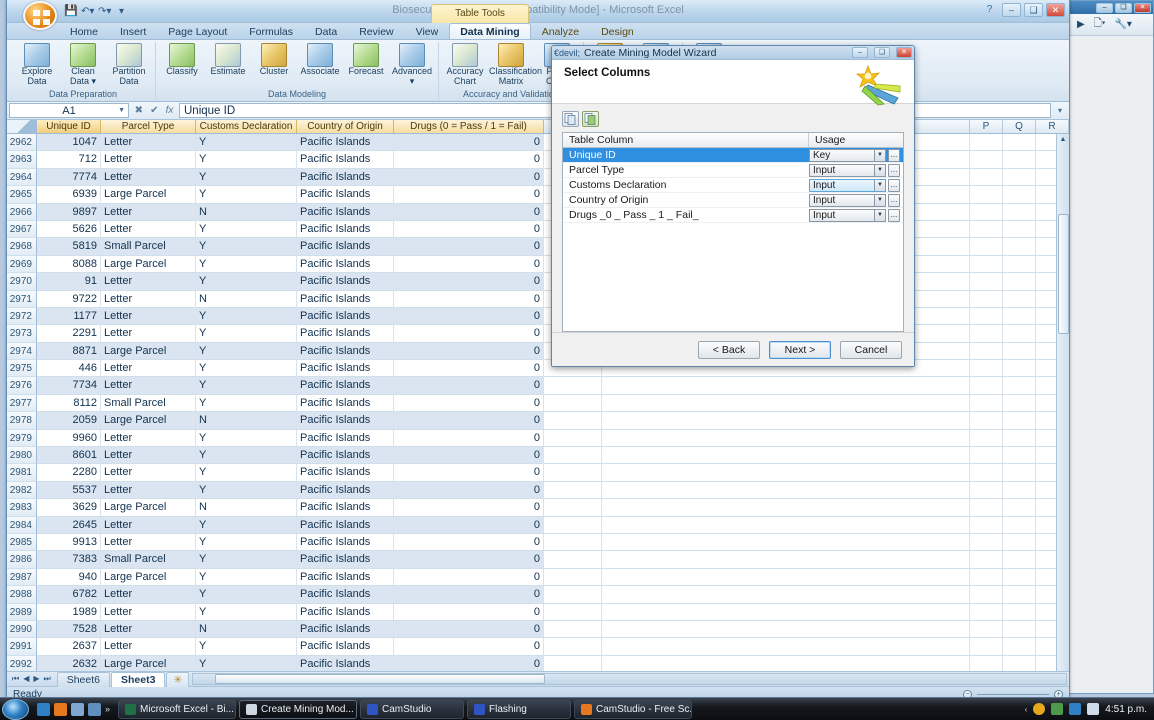 Image resolution: width=1154 pixels, height=720 pixels. I want to click on select-all-corner, so click(22, 126).